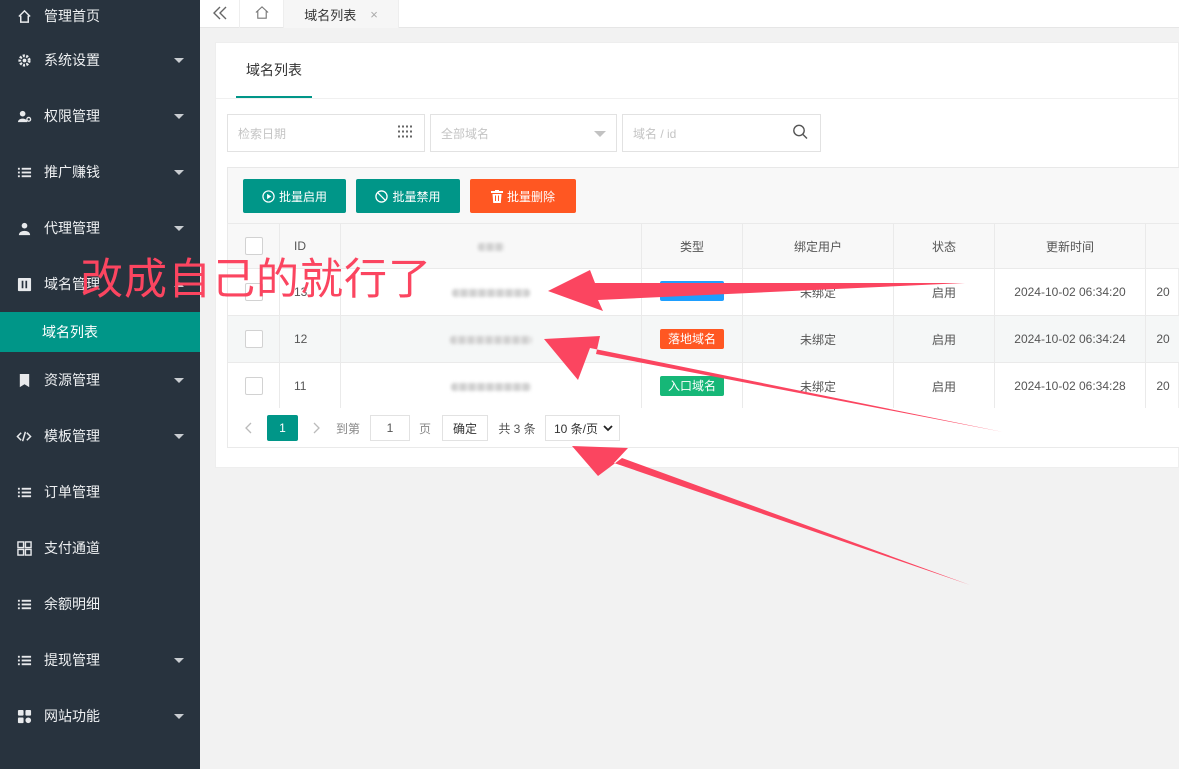 This screenshot has width=1179, height=769. What do you see at coordinates (517, 428) in the screenshot?
I see `total-count: 共 3 条` at bounding box center [517, 428].